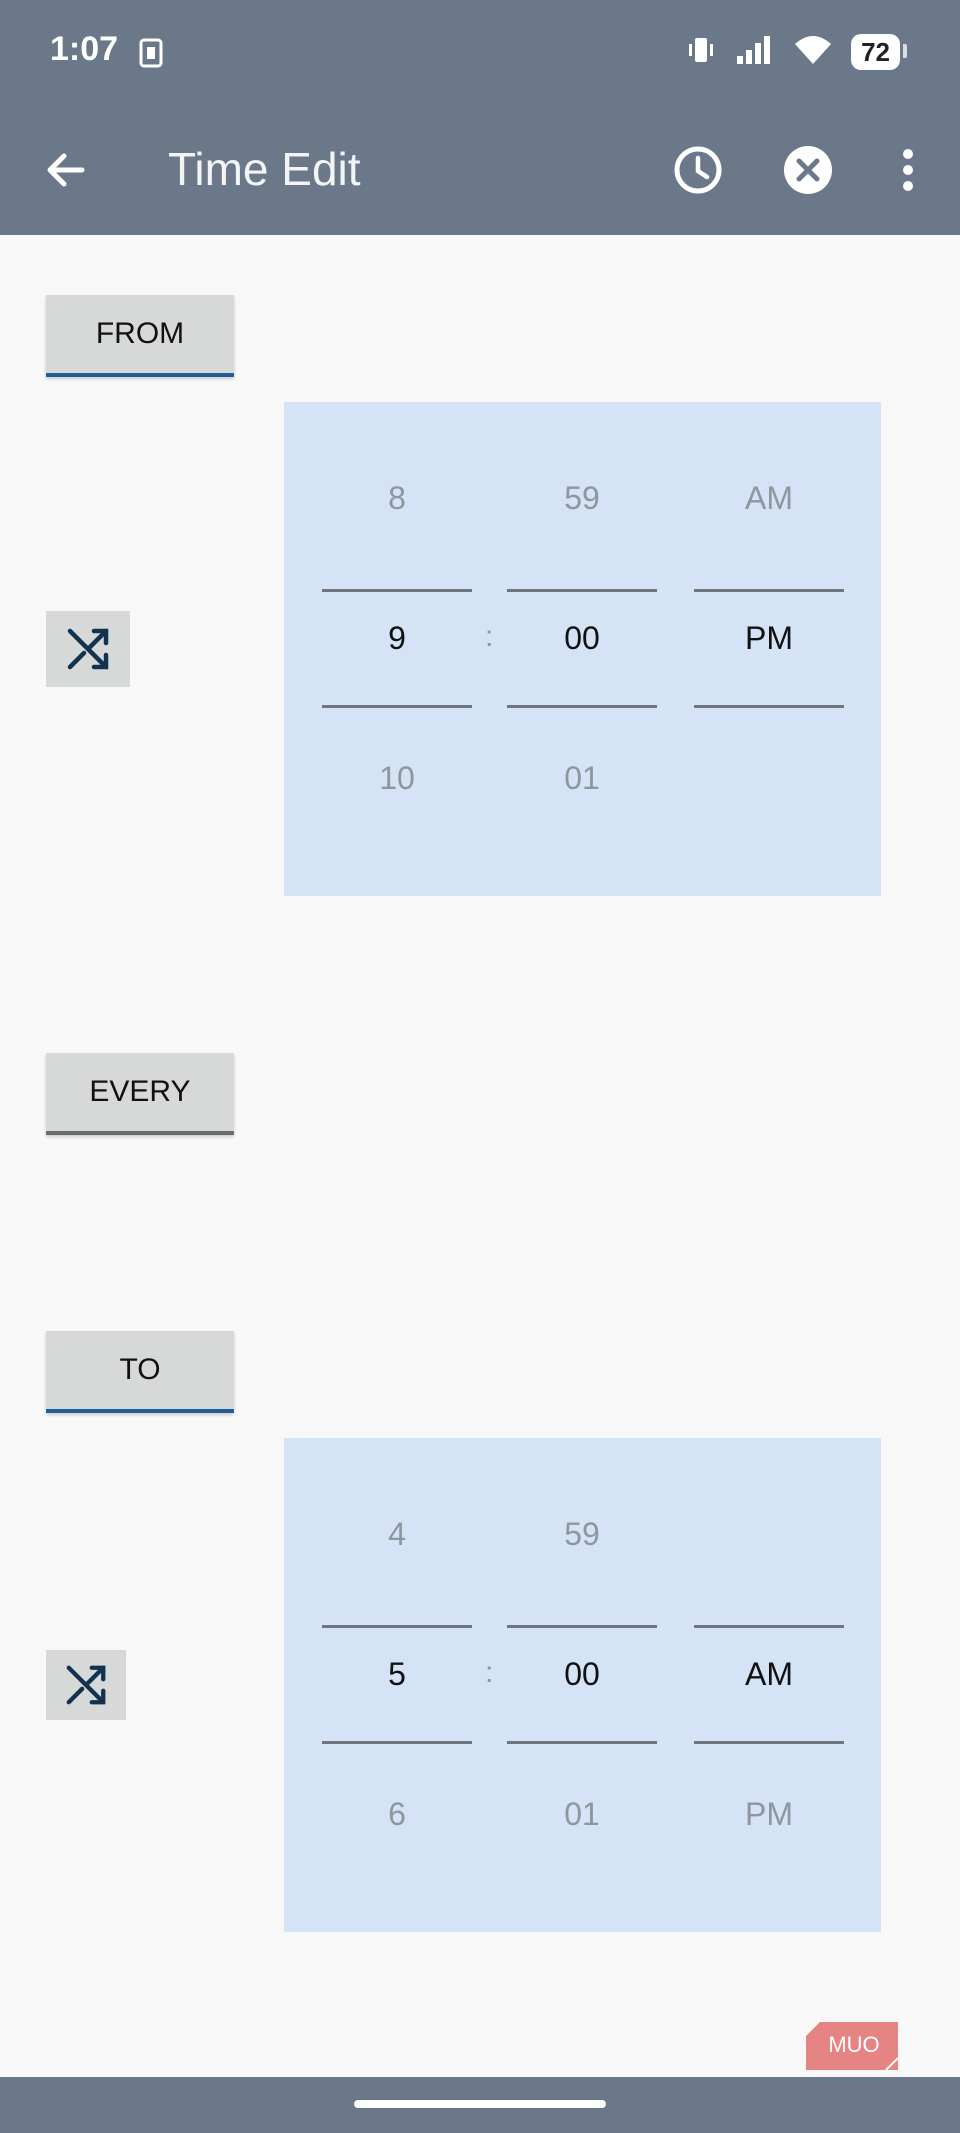 This screenshot has width=960, height=2133. I want to click on signal-icon, so click(755, 52).